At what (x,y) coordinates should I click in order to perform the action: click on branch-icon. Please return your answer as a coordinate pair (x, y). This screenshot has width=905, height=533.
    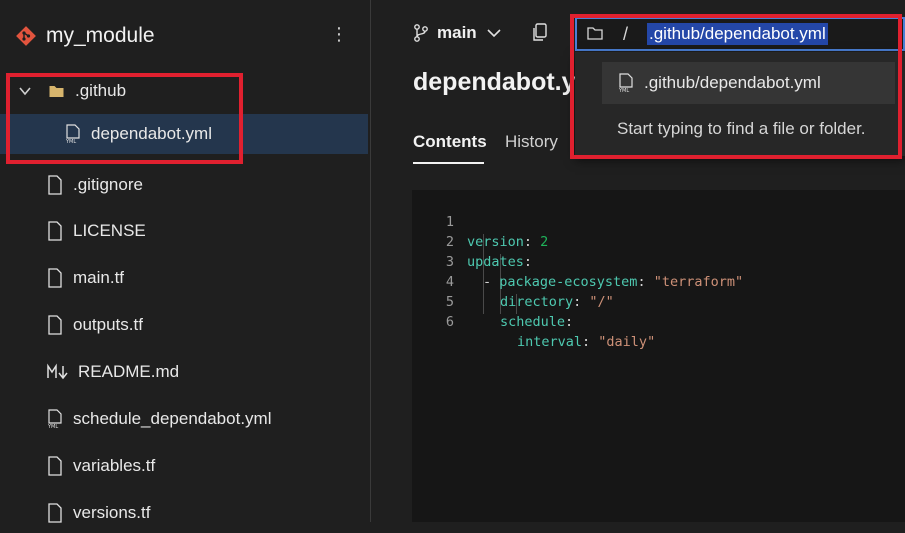
    Looking at the image, I should click on (421, 33).